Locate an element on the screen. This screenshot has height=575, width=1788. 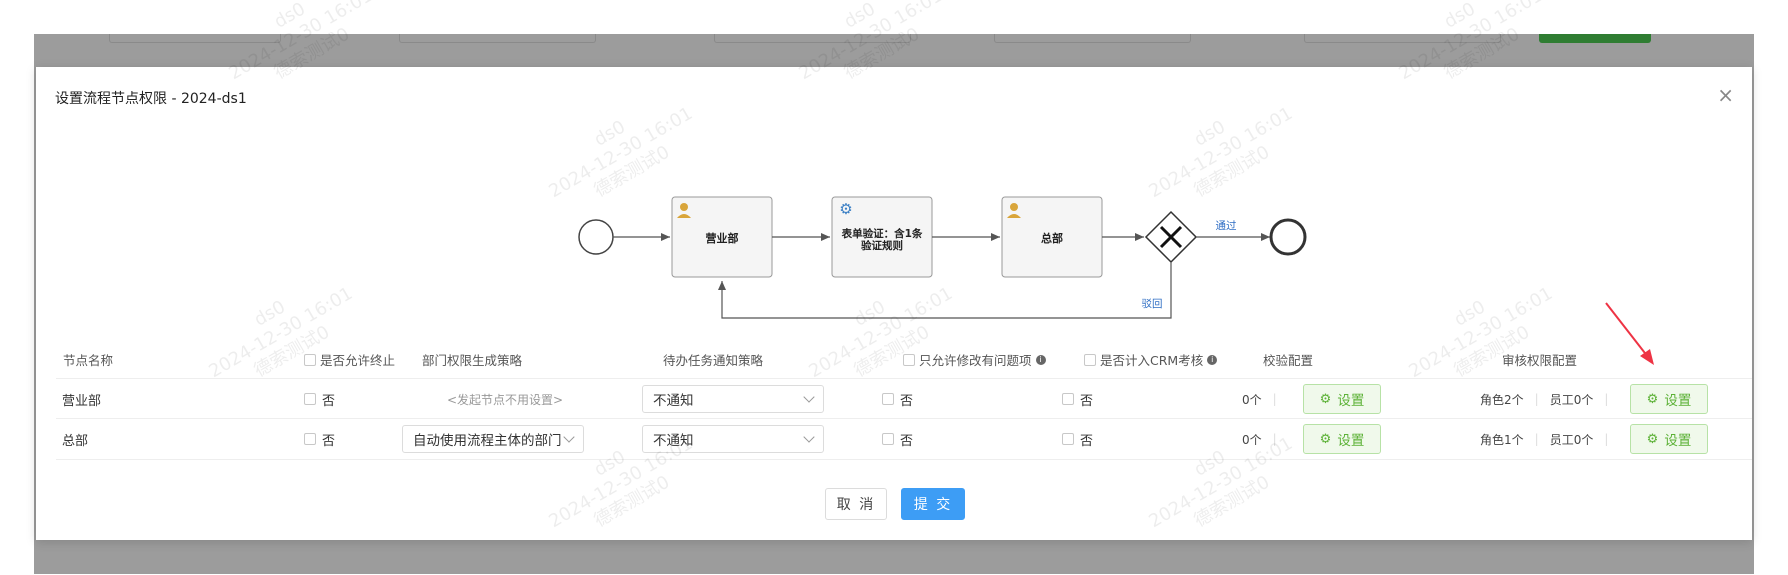
flow-node-label: 营业部 is located at coordinates (722, 238).